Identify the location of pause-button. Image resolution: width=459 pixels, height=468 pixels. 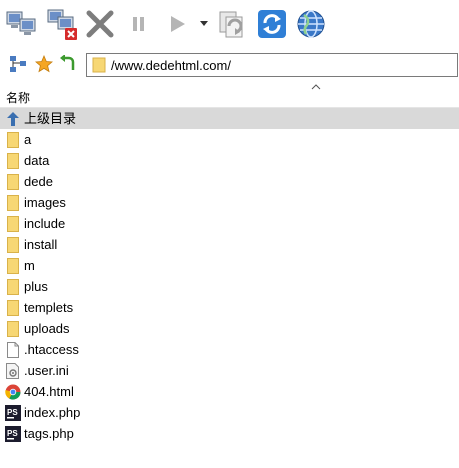
(139, 24).